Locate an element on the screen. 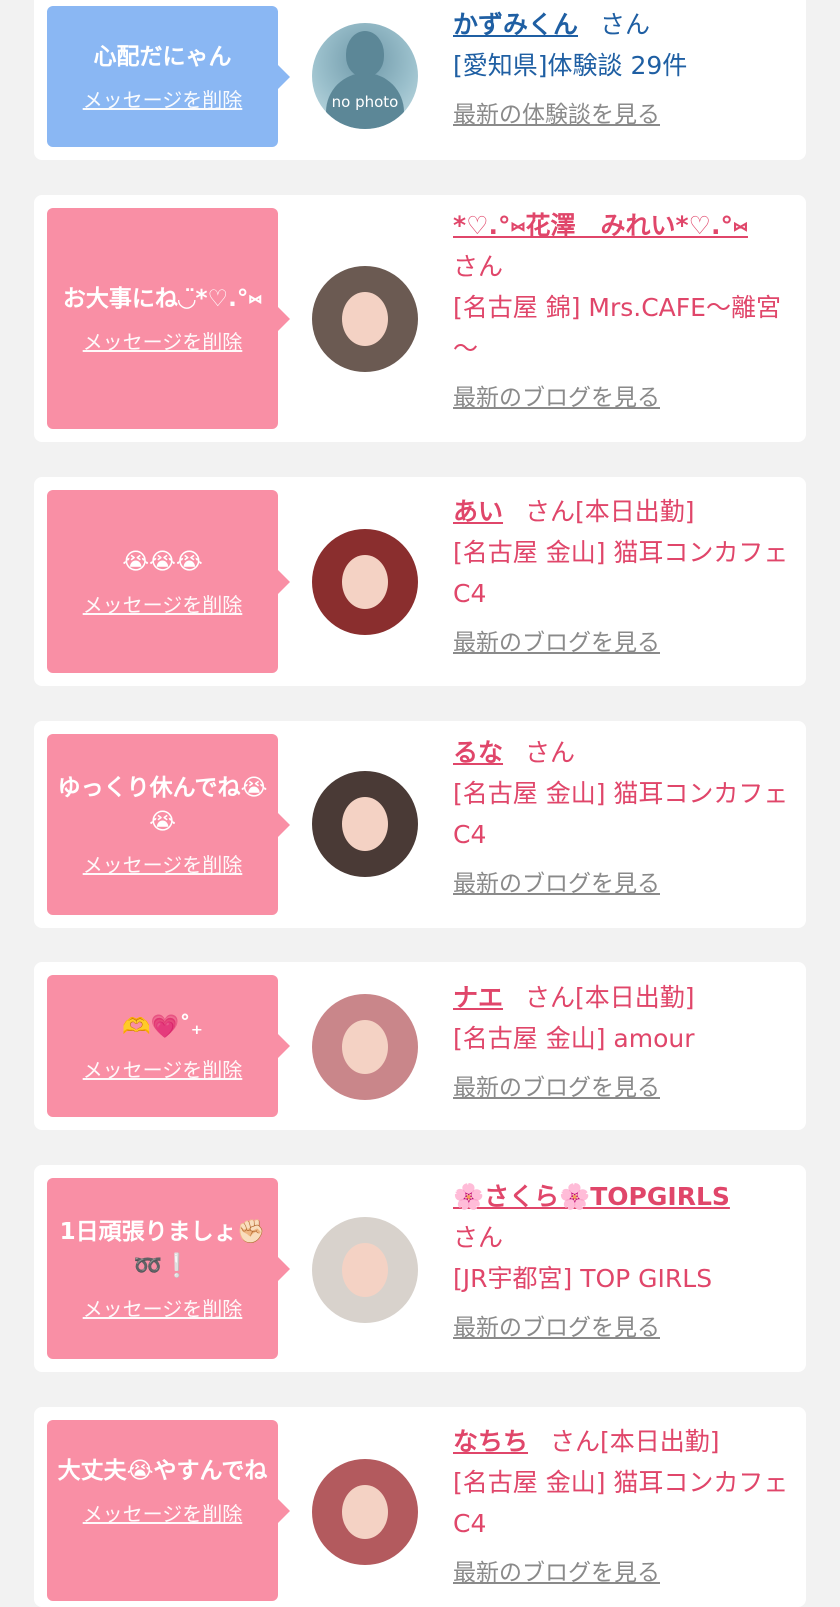 This screenshot has height=1607, width=840. message-text: 心配だにゃん is located at coordinates (162, 57).